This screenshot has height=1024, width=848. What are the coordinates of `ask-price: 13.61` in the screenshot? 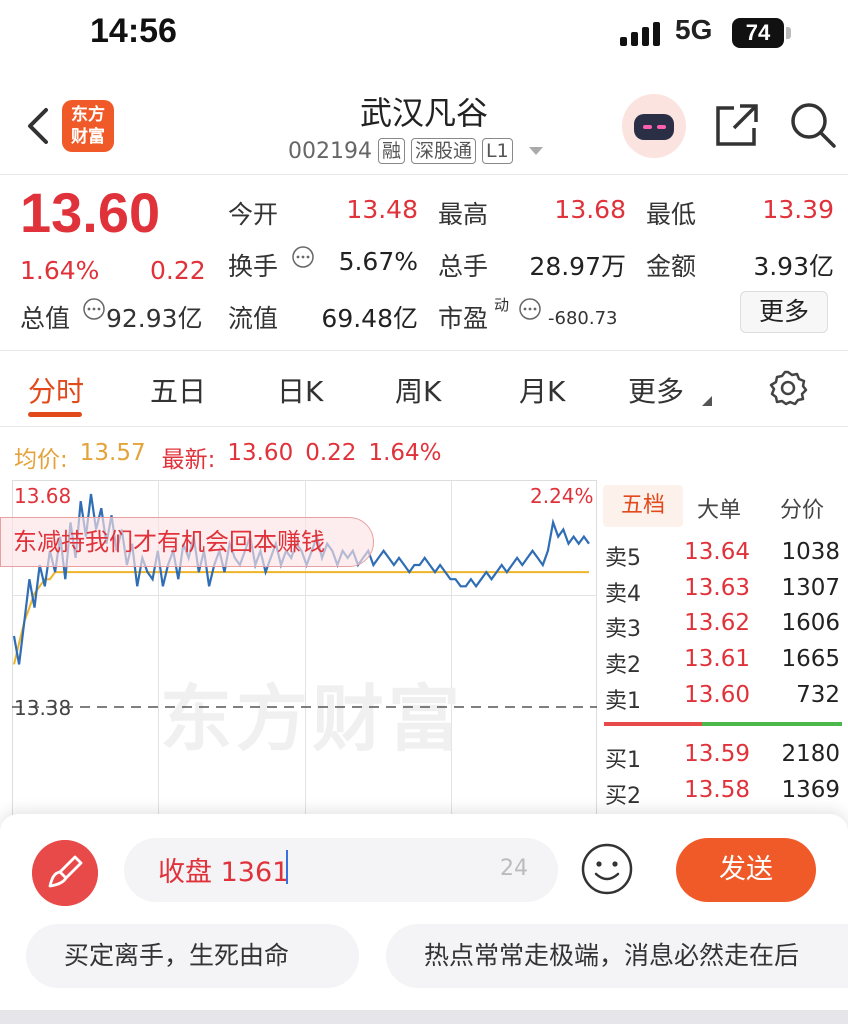 It's located at (717, 659).